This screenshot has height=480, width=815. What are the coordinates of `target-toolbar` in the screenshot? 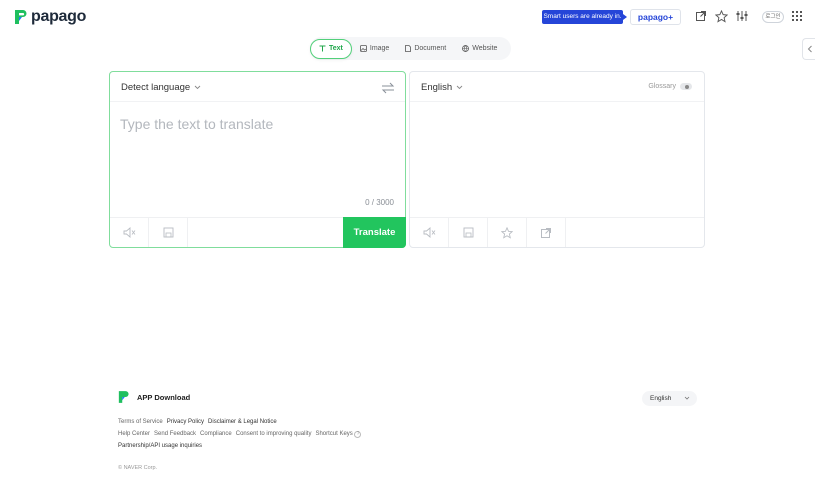 It's located at (557, 232).